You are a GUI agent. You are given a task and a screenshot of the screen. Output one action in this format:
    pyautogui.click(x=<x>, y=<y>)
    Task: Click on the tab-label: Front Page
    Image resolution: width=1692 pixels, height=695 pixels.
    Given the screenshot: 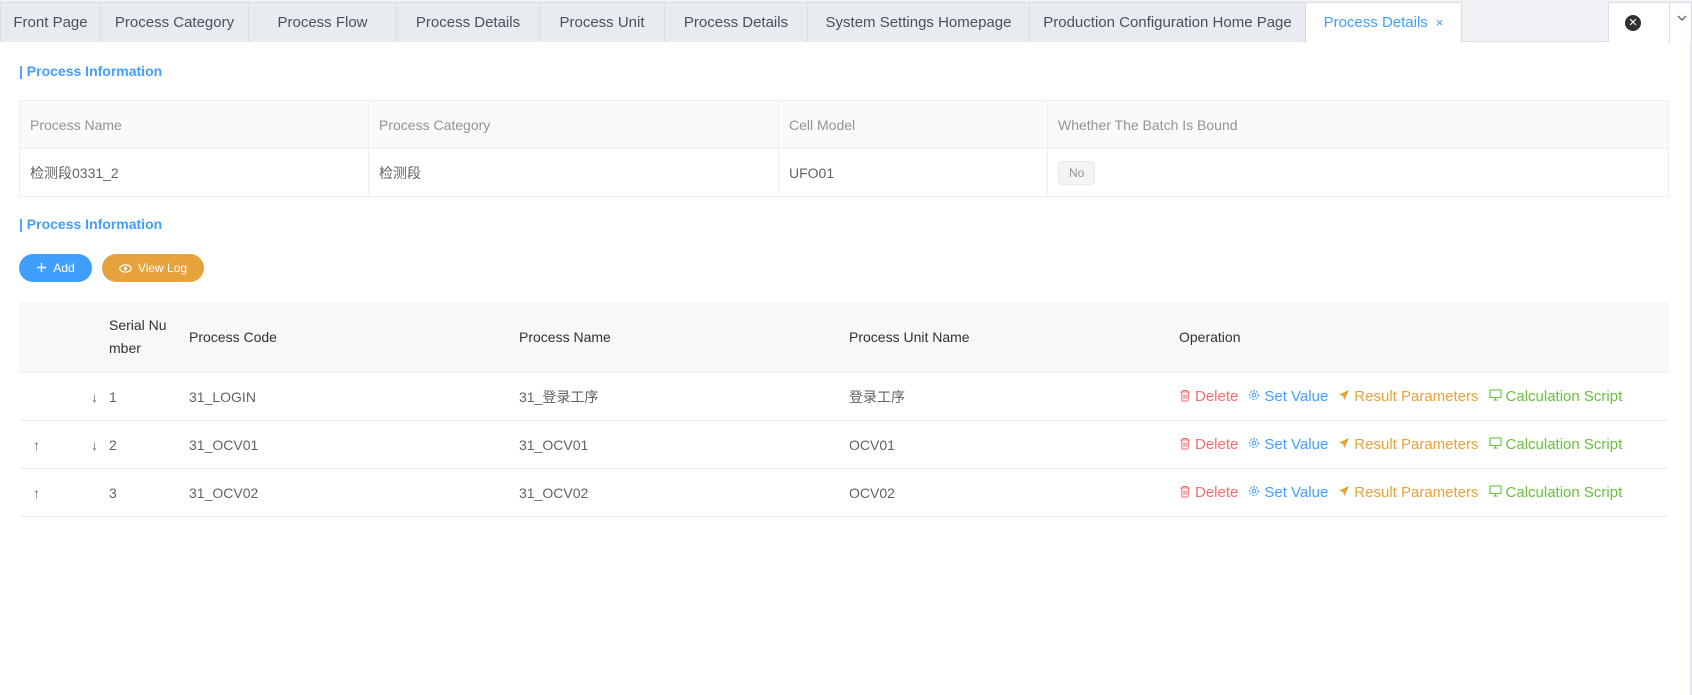 What is the action you would take?
    pyautogui.click(x=50, y=22)
    